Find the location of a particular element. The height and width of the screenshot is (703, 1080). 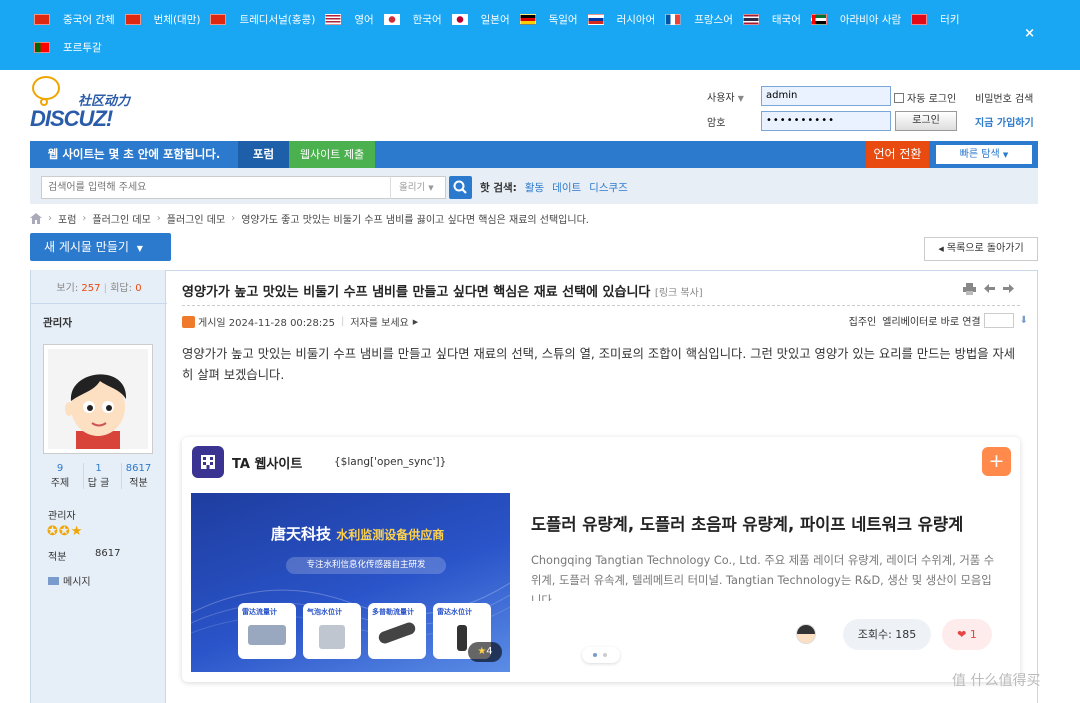

register-link: 지금 가입하기 is located at coordinates (1004, 121).